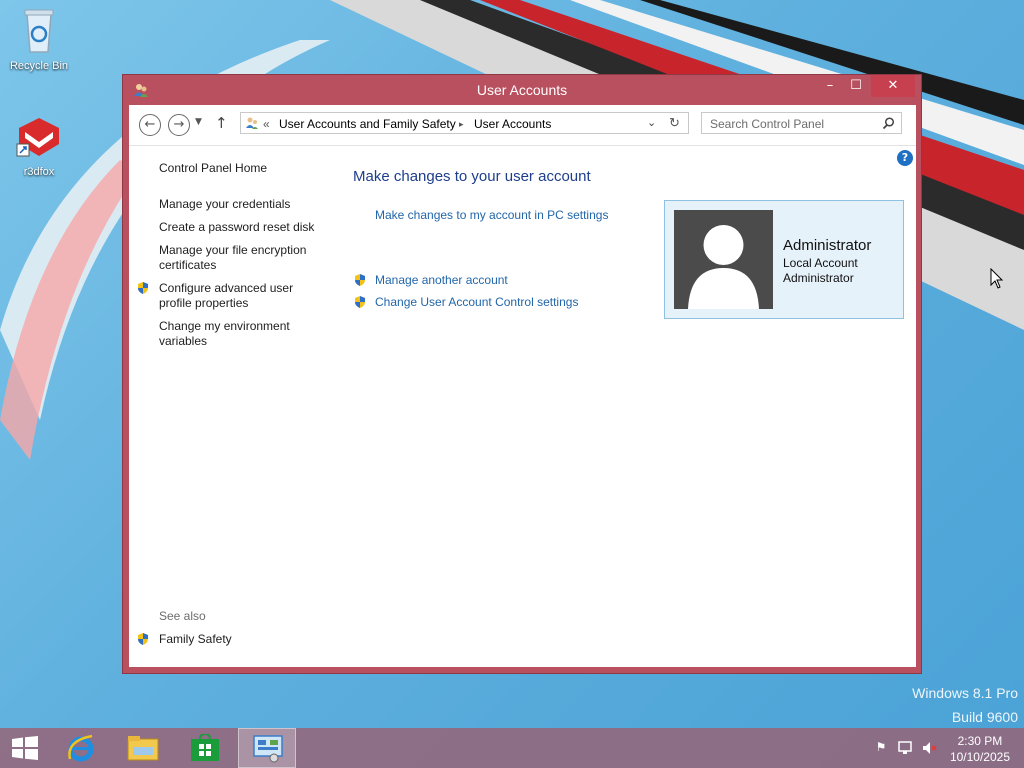 The image size is (1024, 768). Describe the element at coordinates (767, 124) in the screenshot. I see `search-input: Search Control Panel` at that location.